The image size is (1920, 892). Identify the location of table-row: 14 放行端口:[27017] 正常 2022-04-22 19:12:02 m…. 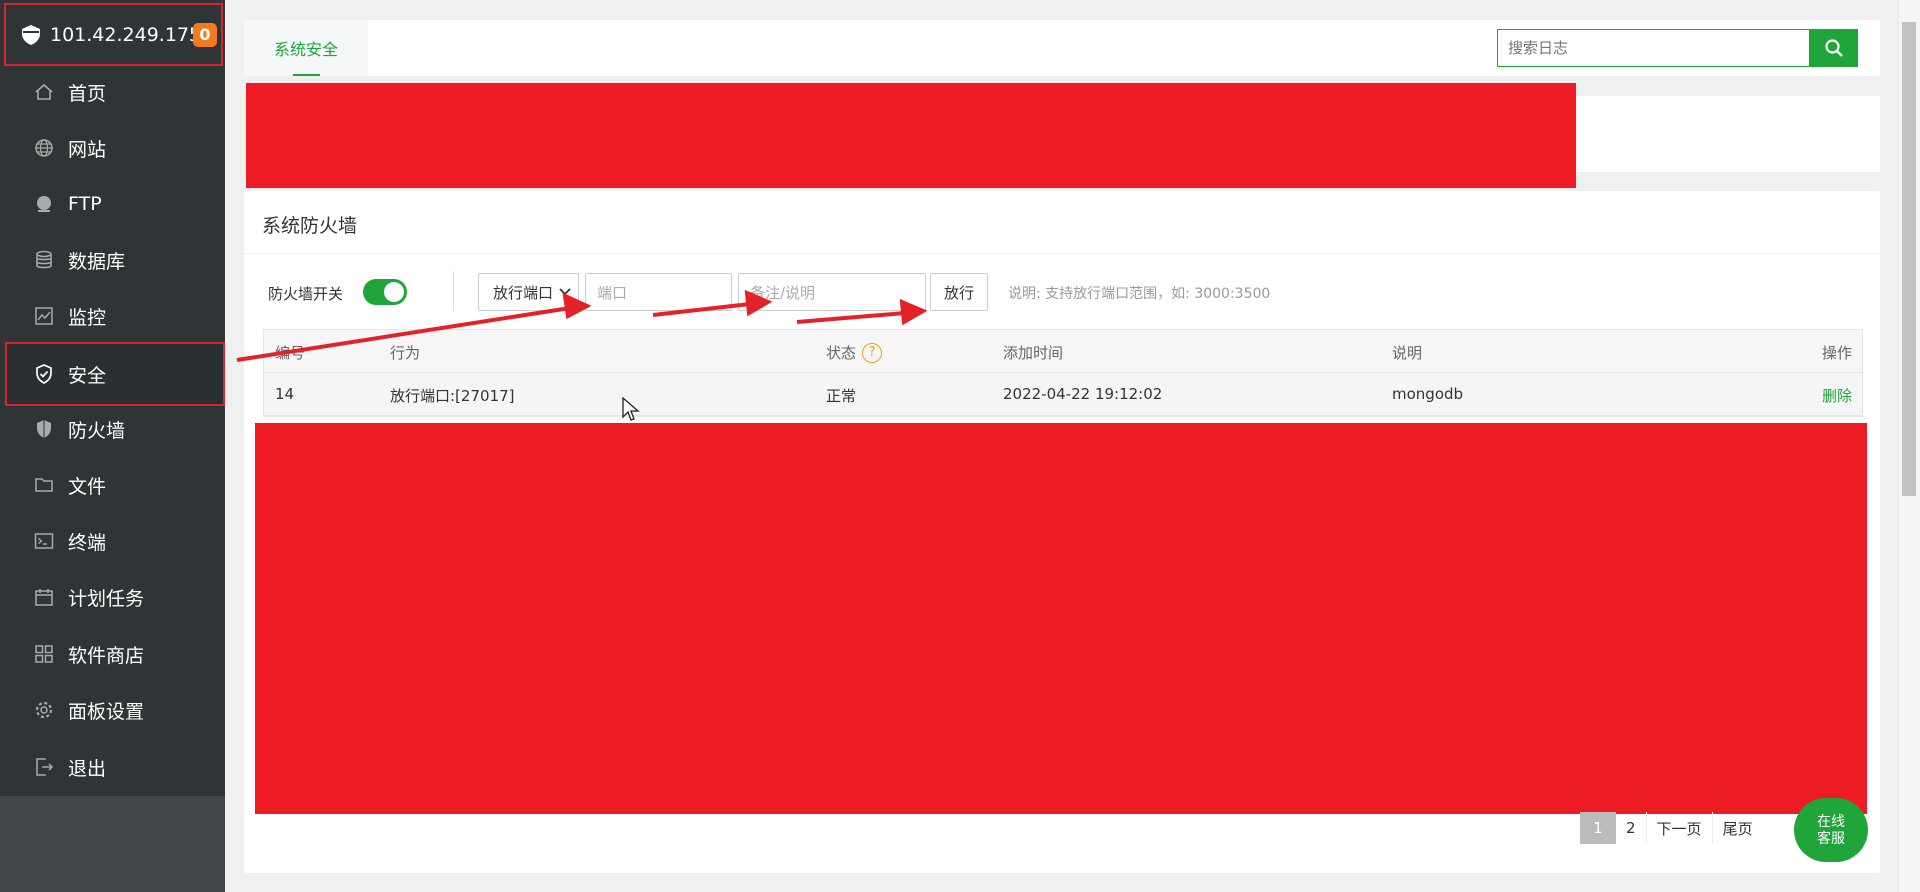
(1063, 394).